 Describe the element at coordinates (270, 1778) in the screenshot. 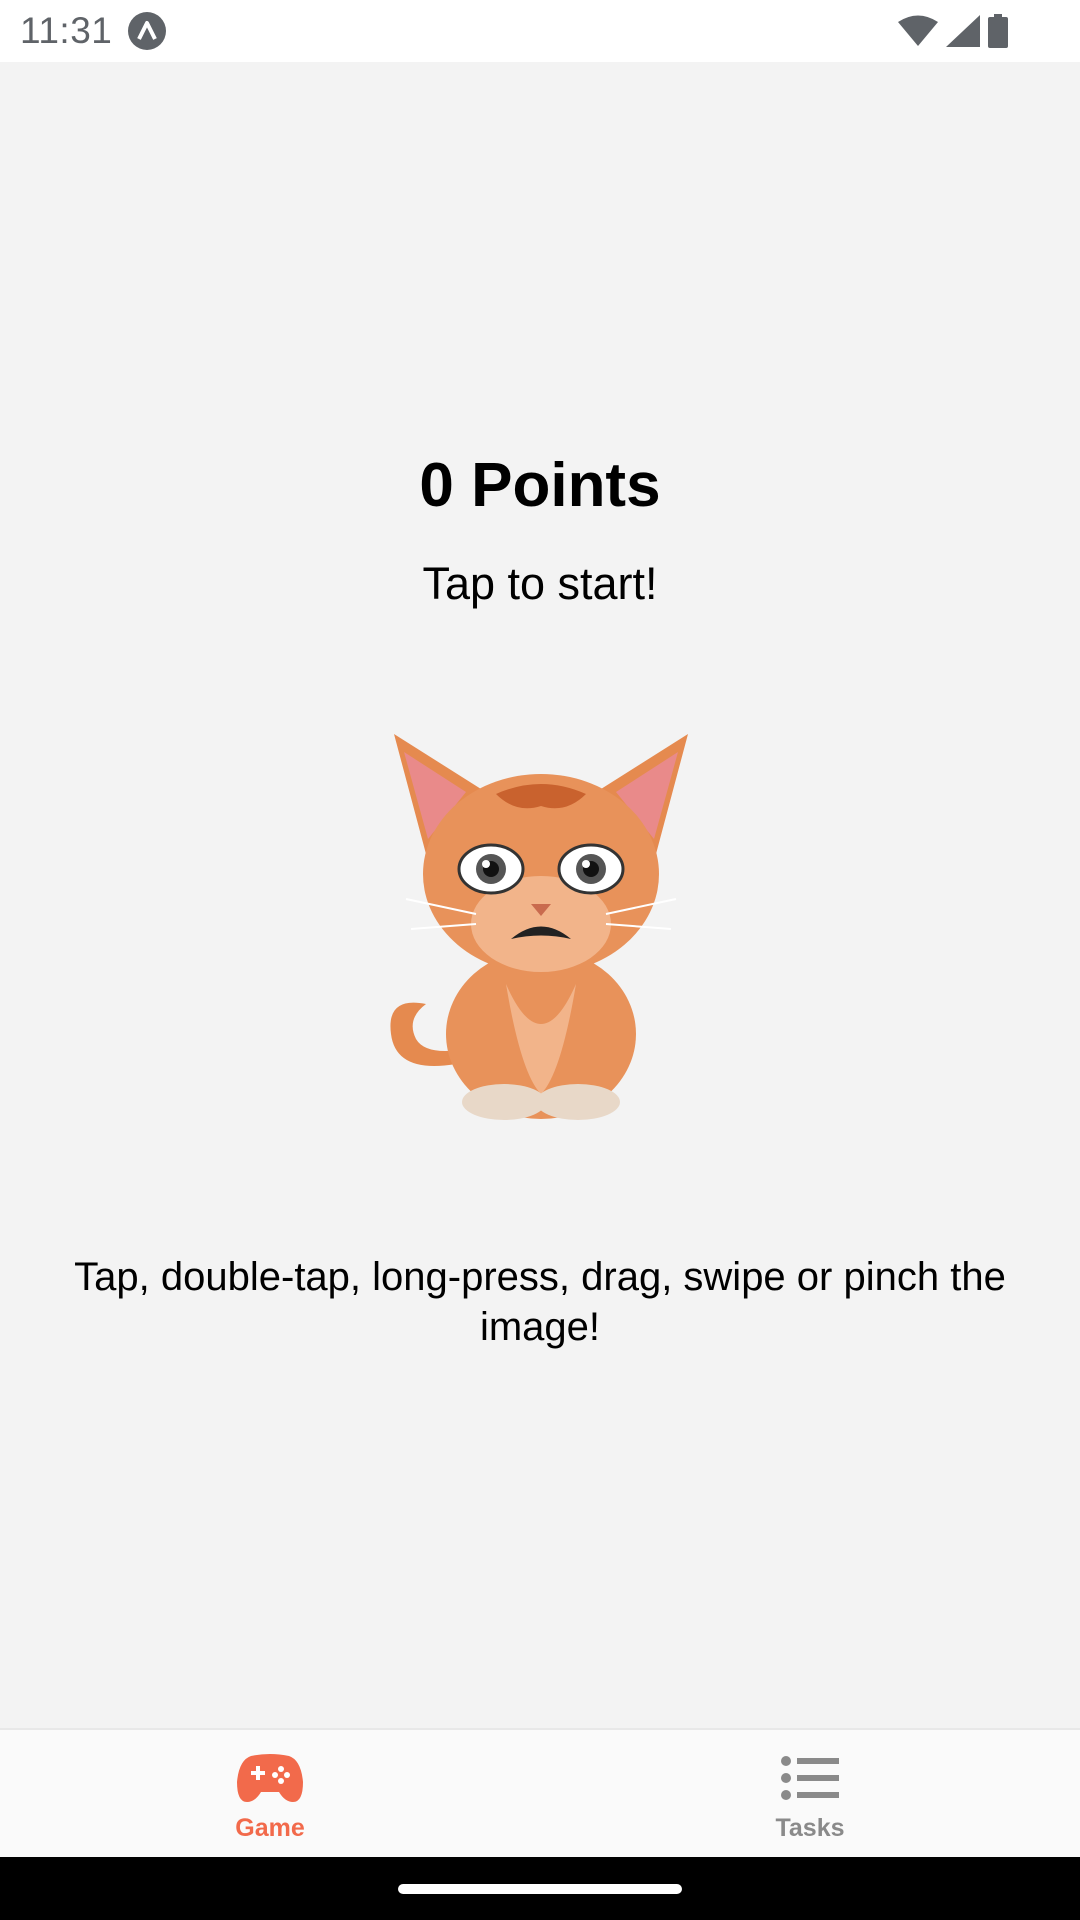

I see `gamepad-icon` at that location.